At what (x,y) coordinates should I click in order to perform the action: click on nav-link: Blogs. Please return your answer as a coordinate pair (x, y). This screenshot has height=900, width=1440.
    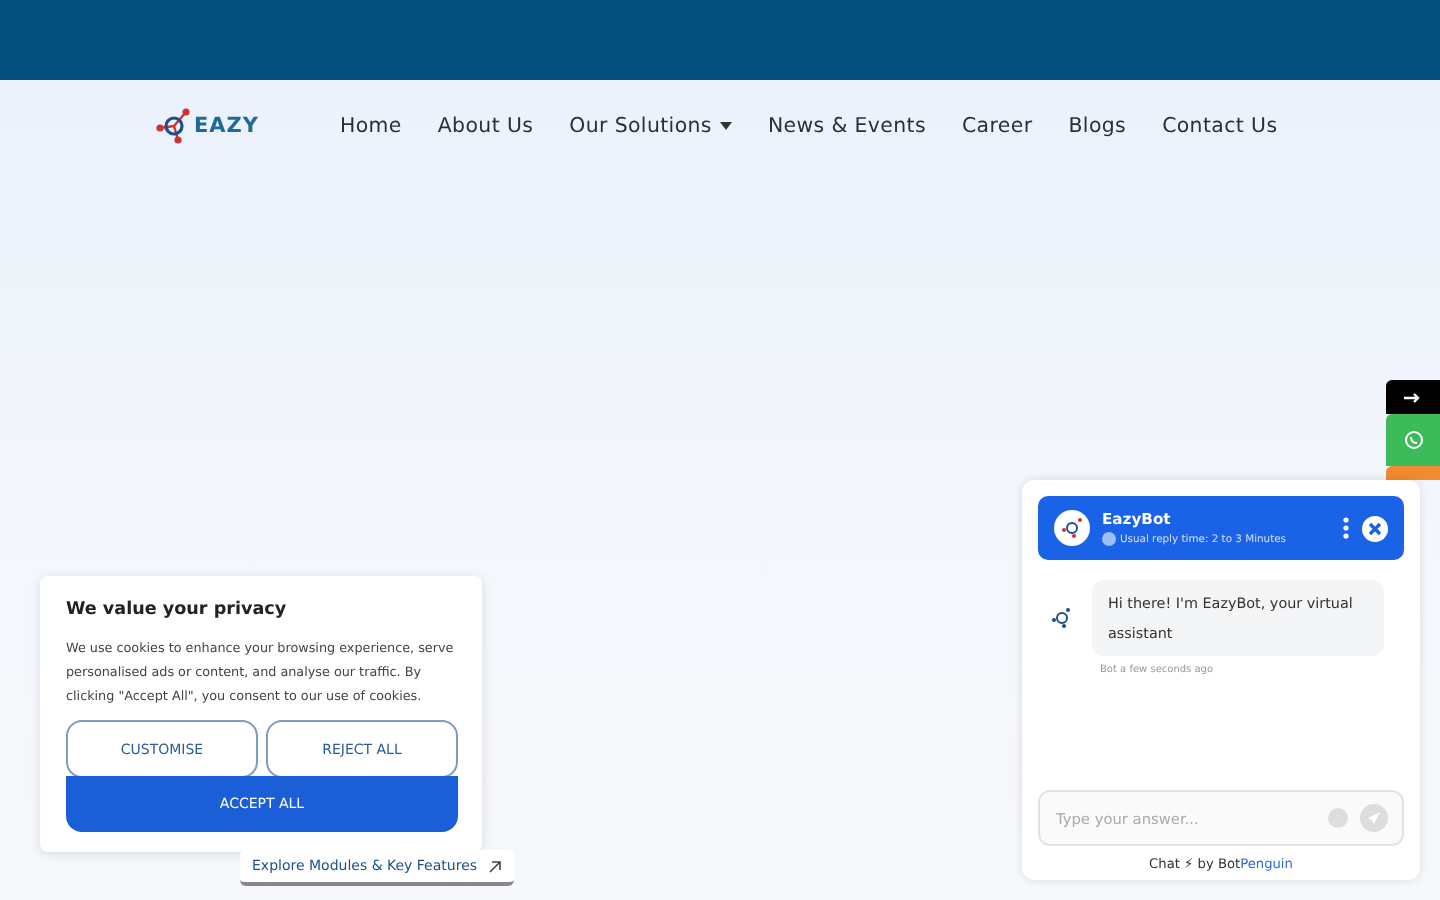
    Looking at the image, I should click on (1097, 126).